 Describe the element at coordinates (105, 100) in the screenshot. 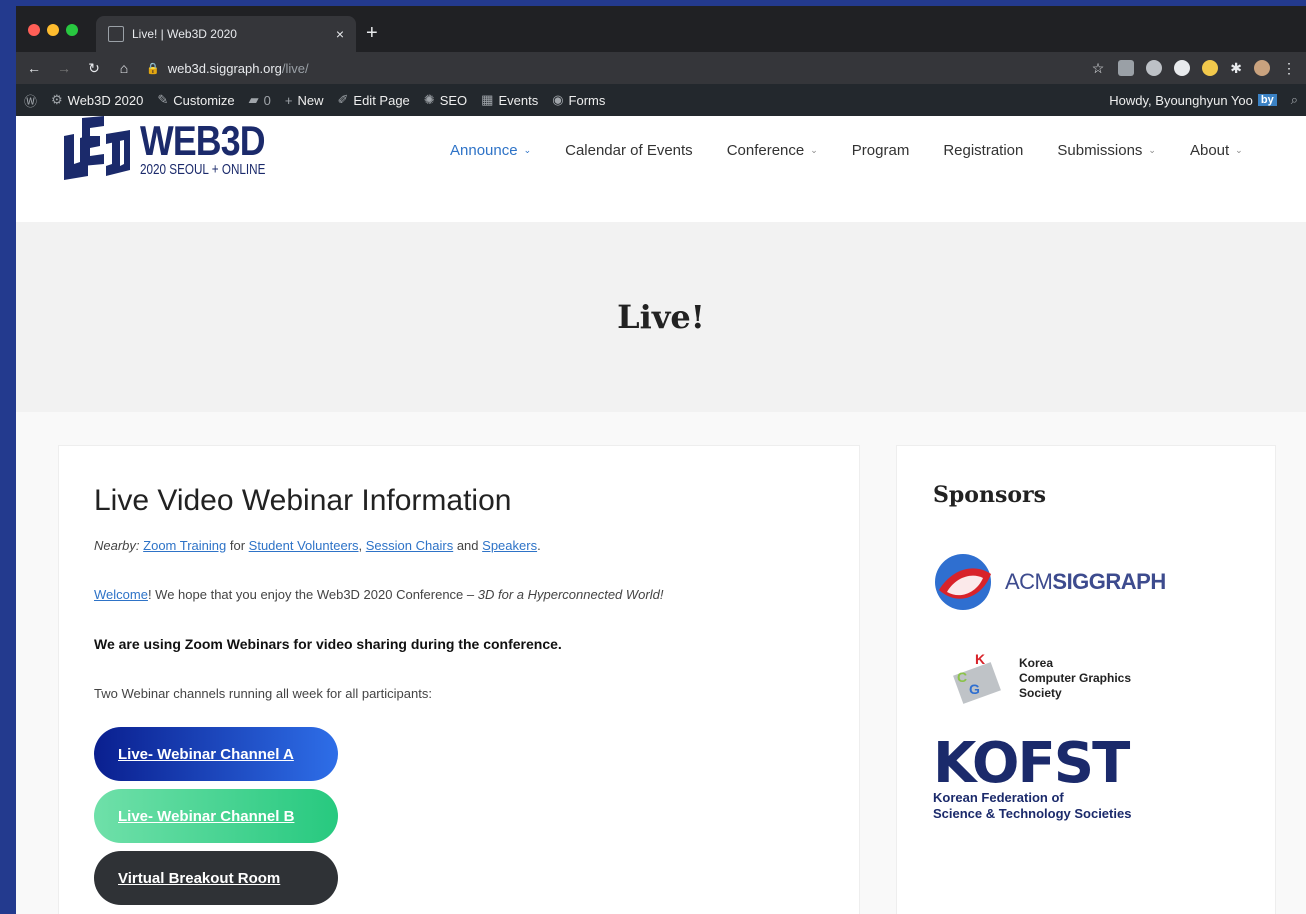

I see `admin-site-label: Web3D 2020` at that location.